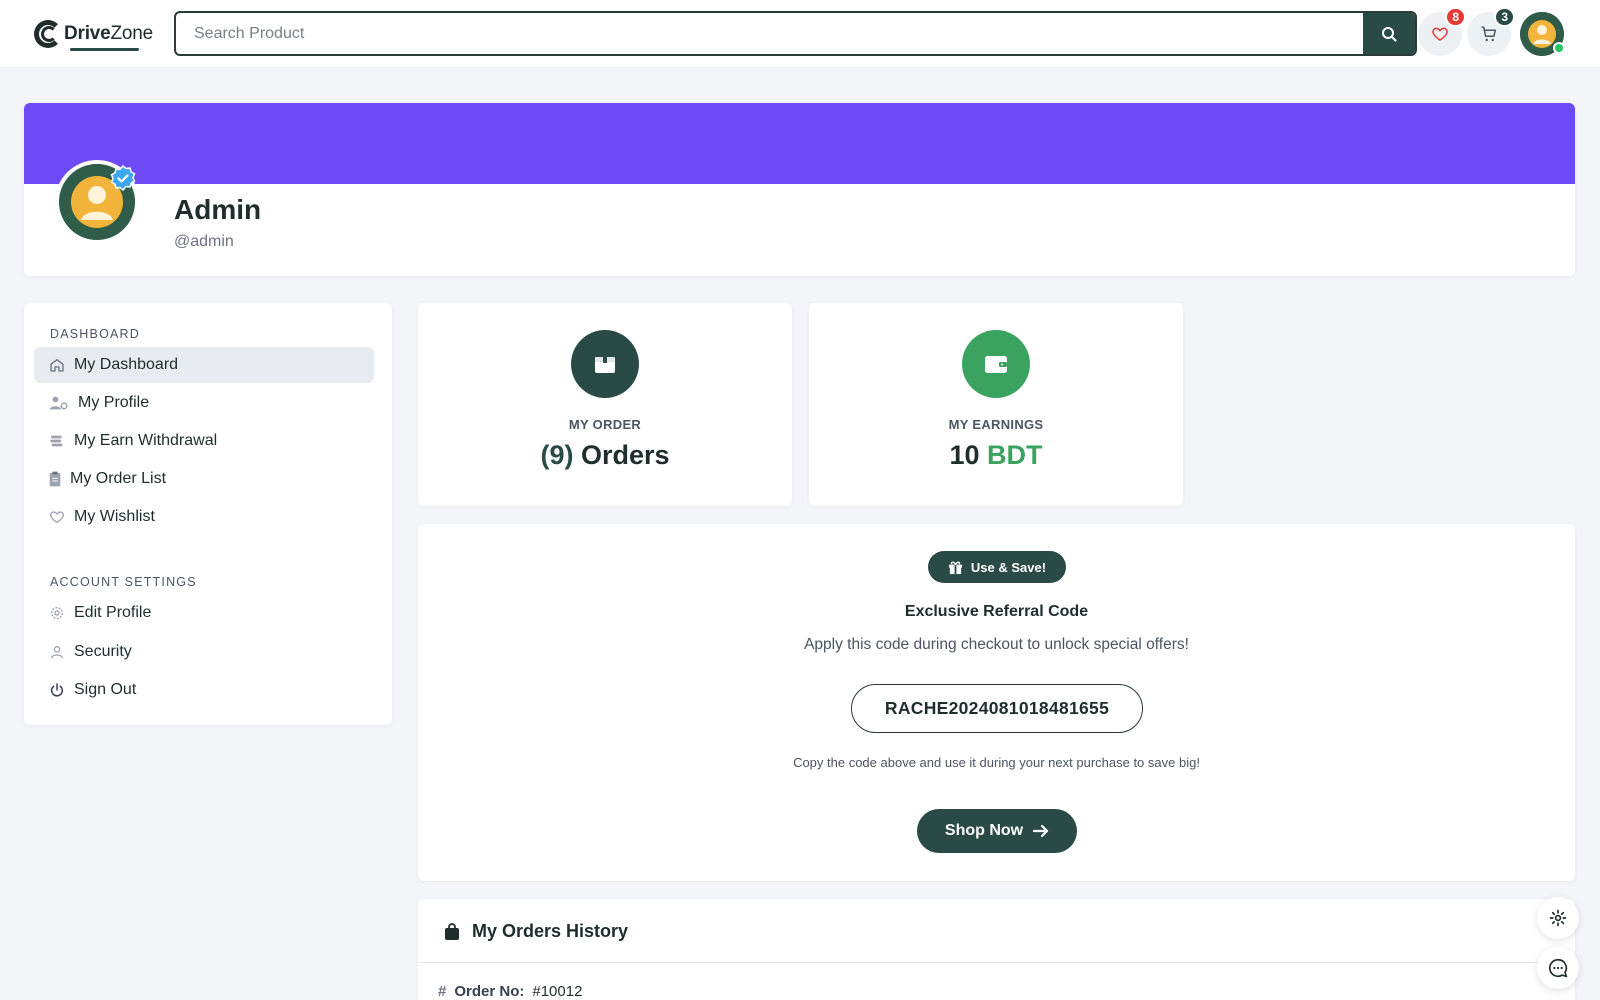  Describe the element at coordinates (123, 582) in the screenshot. I see `sidebar-heading-account-settings: ACCOUNT SETTINGS` at that location.